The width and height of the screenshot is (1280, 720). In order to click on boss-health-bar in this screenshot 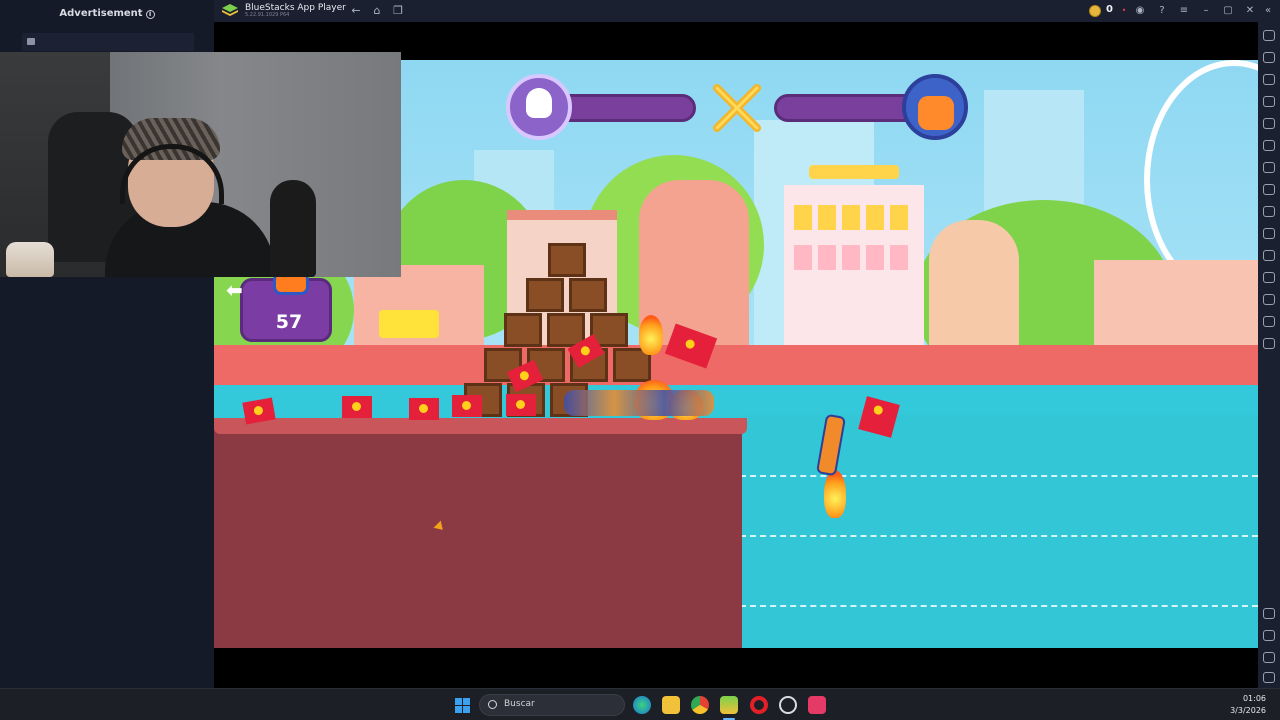, I will do `click(848, 108)`.